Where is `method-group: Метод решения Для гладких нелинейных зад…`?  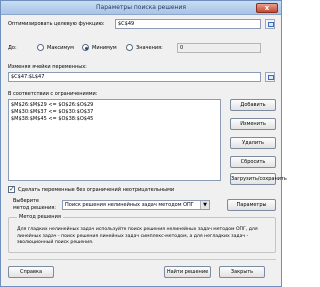 method-group: Метод решения Для гладких нелинейных зад… is located at coordinates (142, 233).